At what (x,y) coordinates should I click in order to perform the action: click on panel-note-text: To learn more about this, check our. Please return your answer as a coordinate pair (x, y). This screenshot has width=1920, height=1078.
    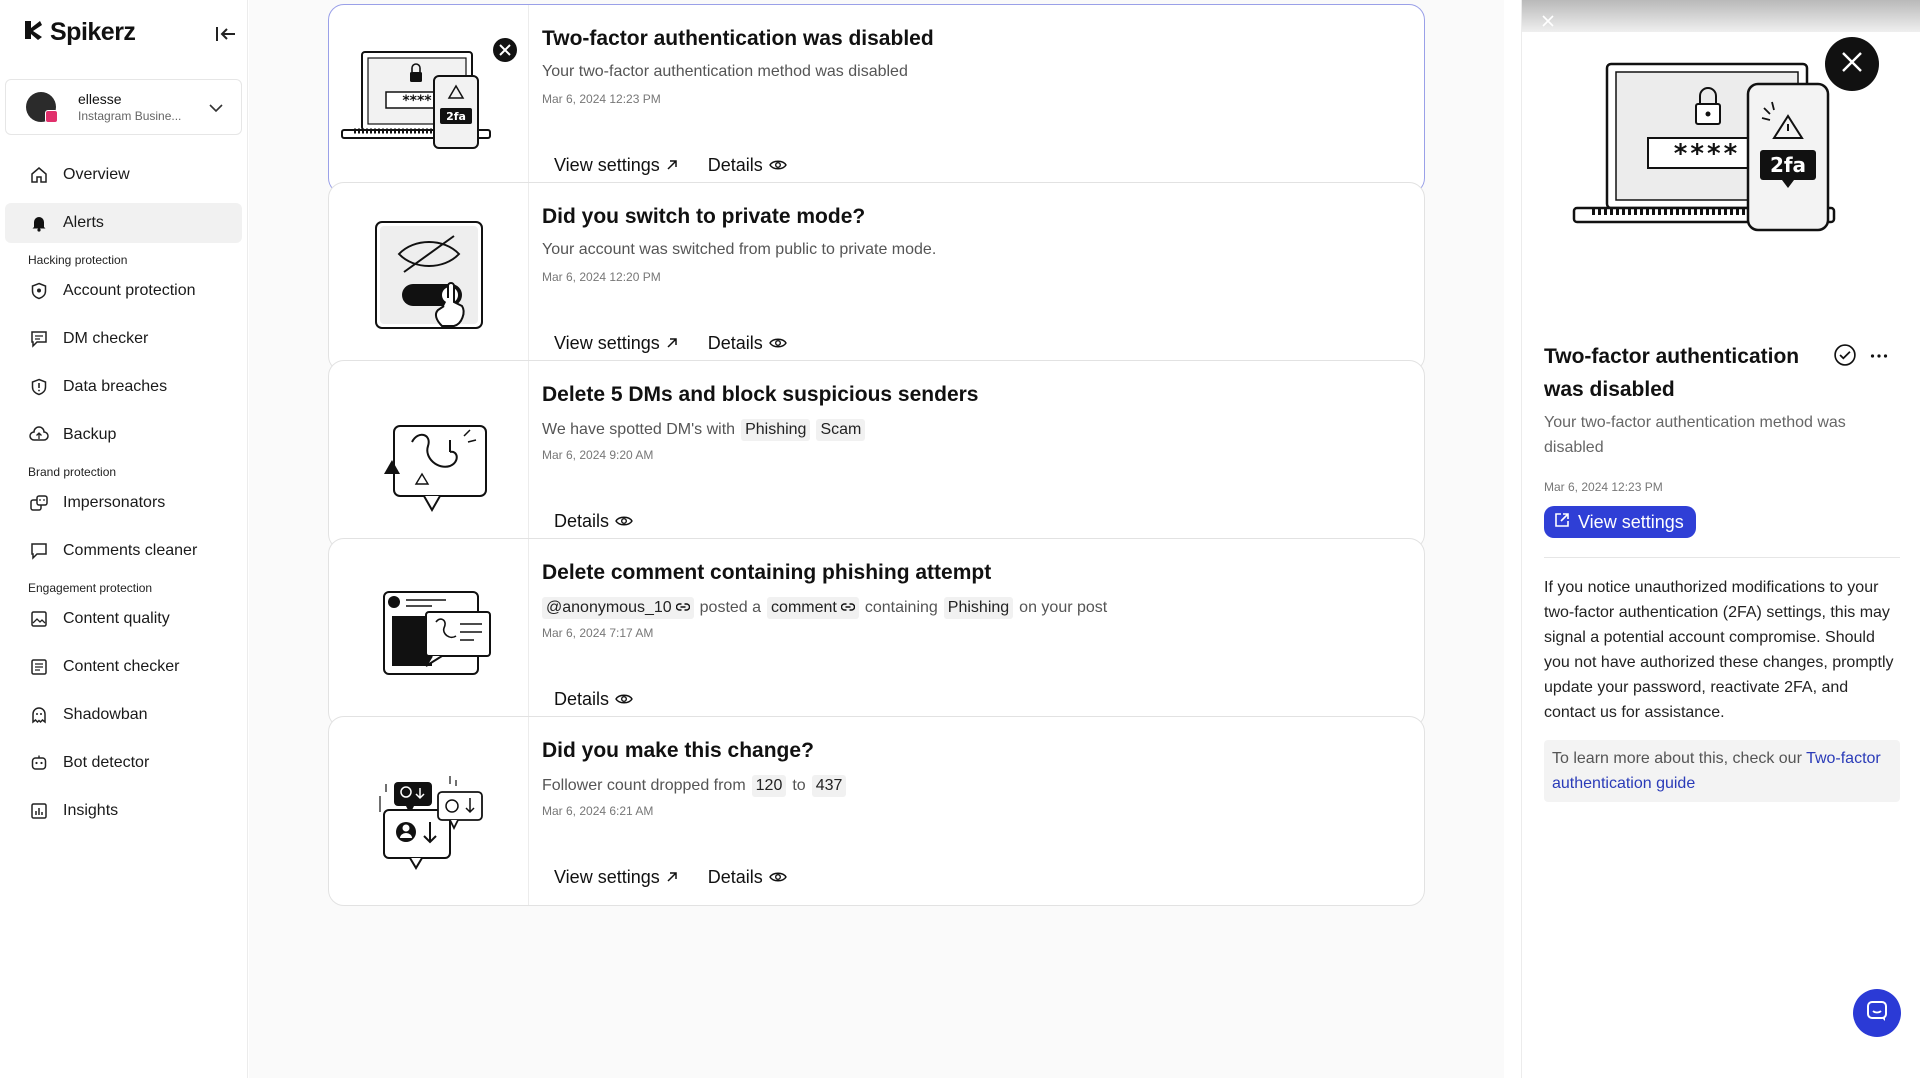
    Looking at the image, I should click on (1677, 758).